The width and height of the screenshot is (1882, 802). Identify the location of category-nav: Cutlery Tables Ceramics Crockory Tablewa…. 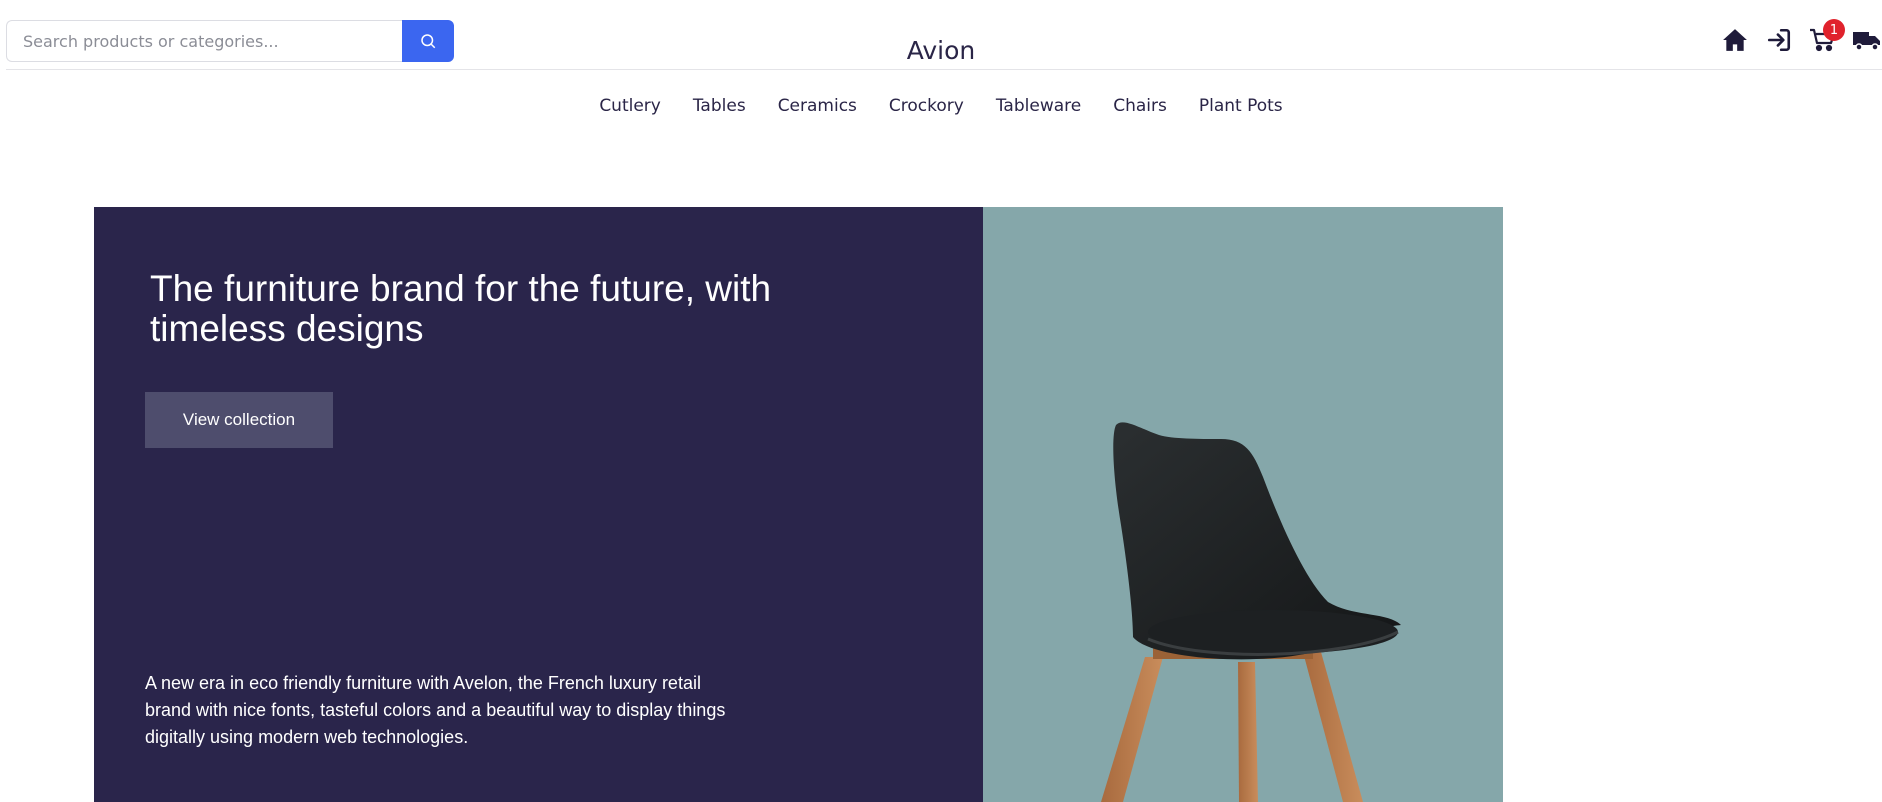
(941, 106).